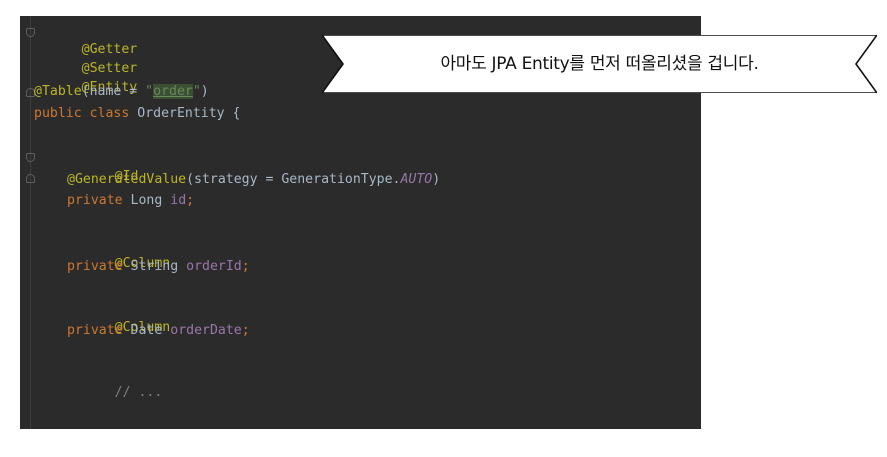  What do you see at coordinates (204, 91) in the screenshot?
I see `table-args-close: )` at bounding box center [204, 91].